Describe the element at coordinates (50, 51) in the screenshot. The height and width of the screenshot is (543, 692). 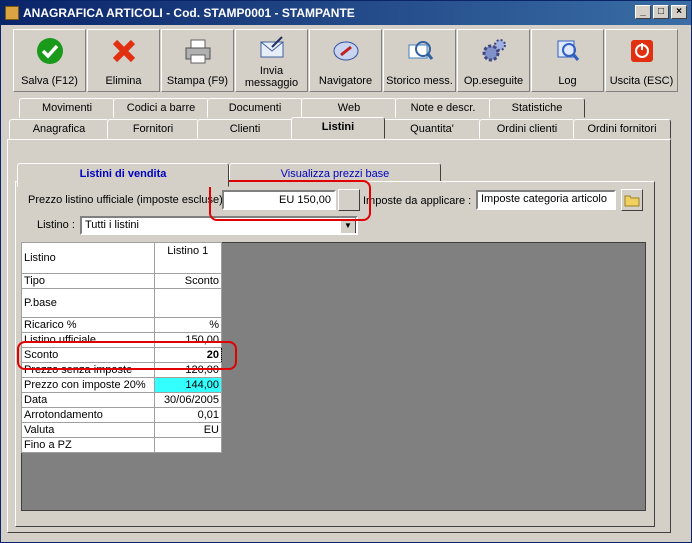
I see `check-icon` at that location.